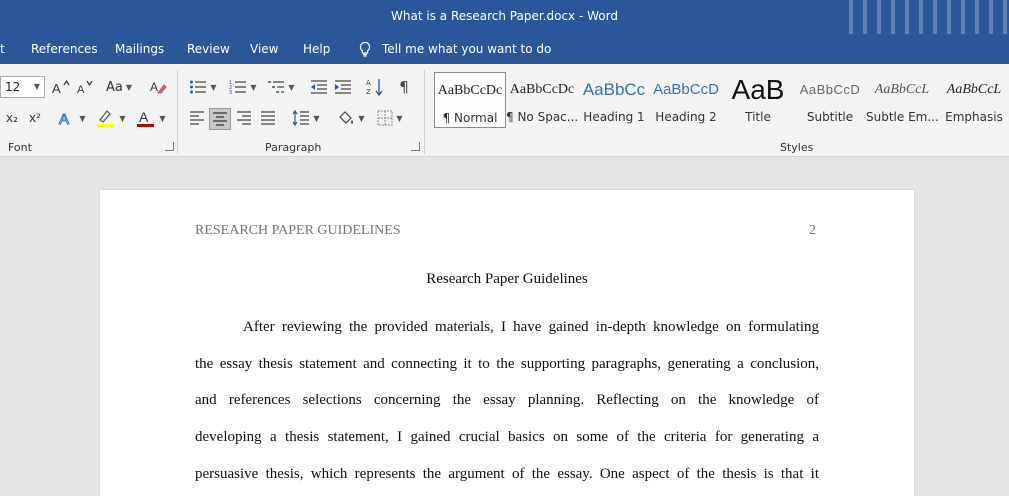 The height and width of the screenshot is (496, 1009). I want to click on font-color-icon: A, so click(146, 118).